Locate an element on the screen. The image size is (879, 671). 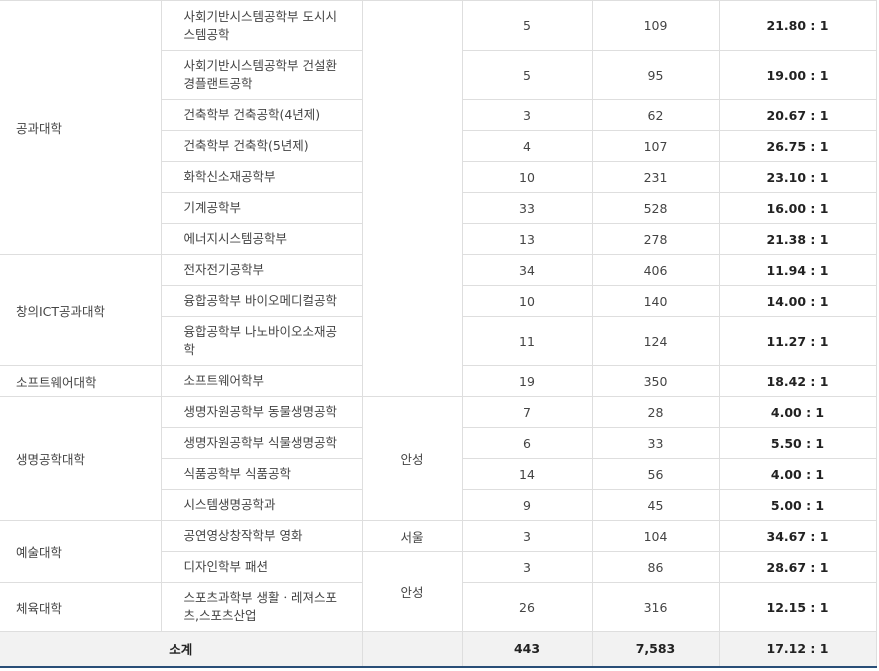
college-cell: 소프트웨어대학 is located at coordinates (81, 381).